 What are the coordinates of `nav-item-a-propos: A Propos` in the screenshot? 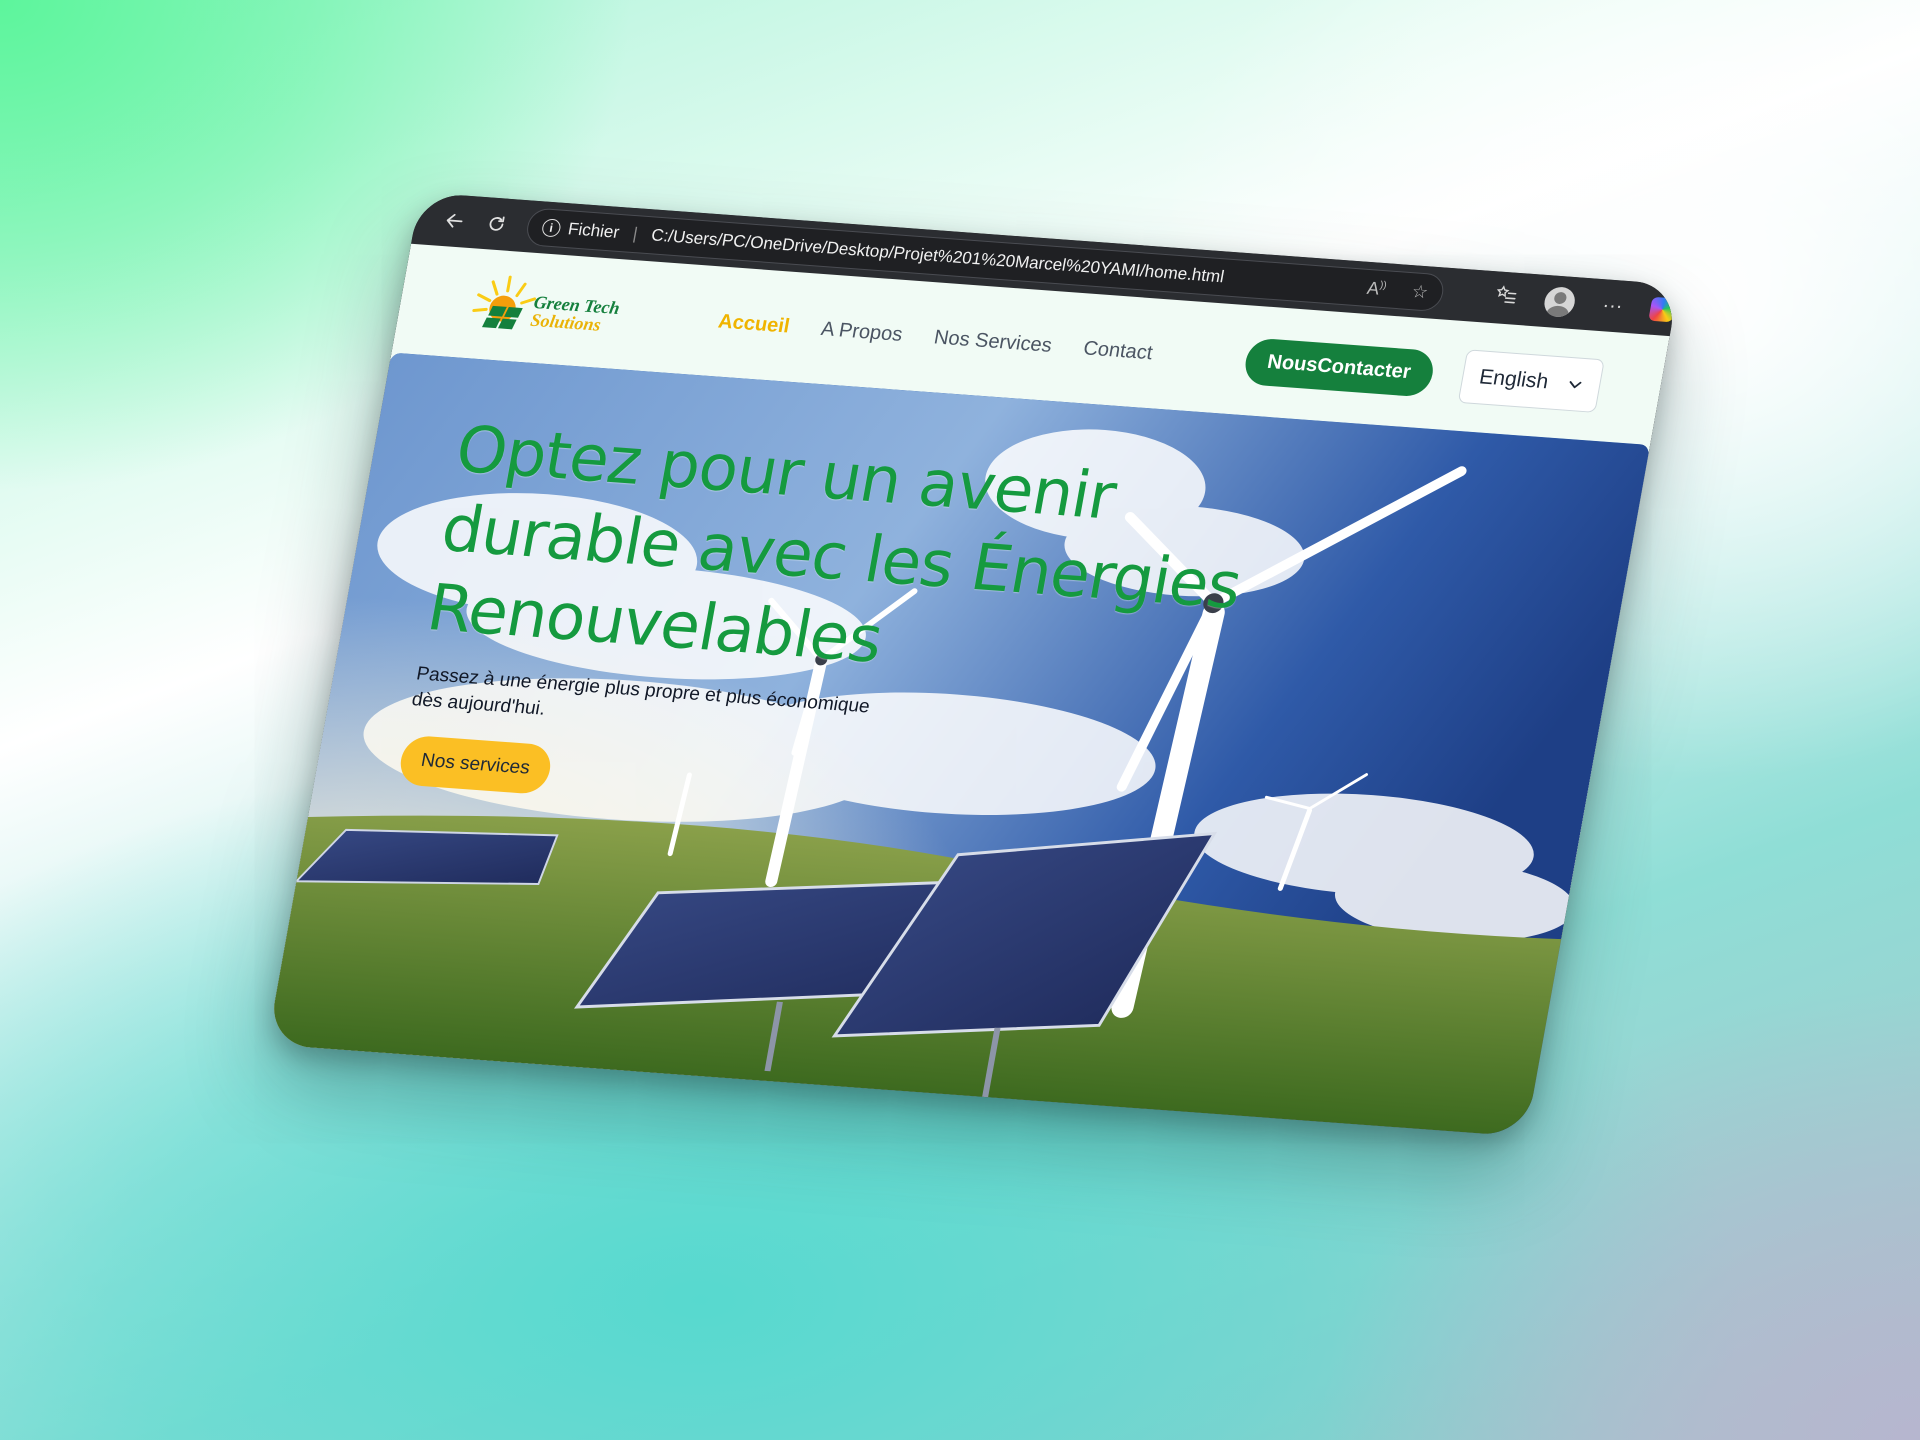 It's located at (861, 332).